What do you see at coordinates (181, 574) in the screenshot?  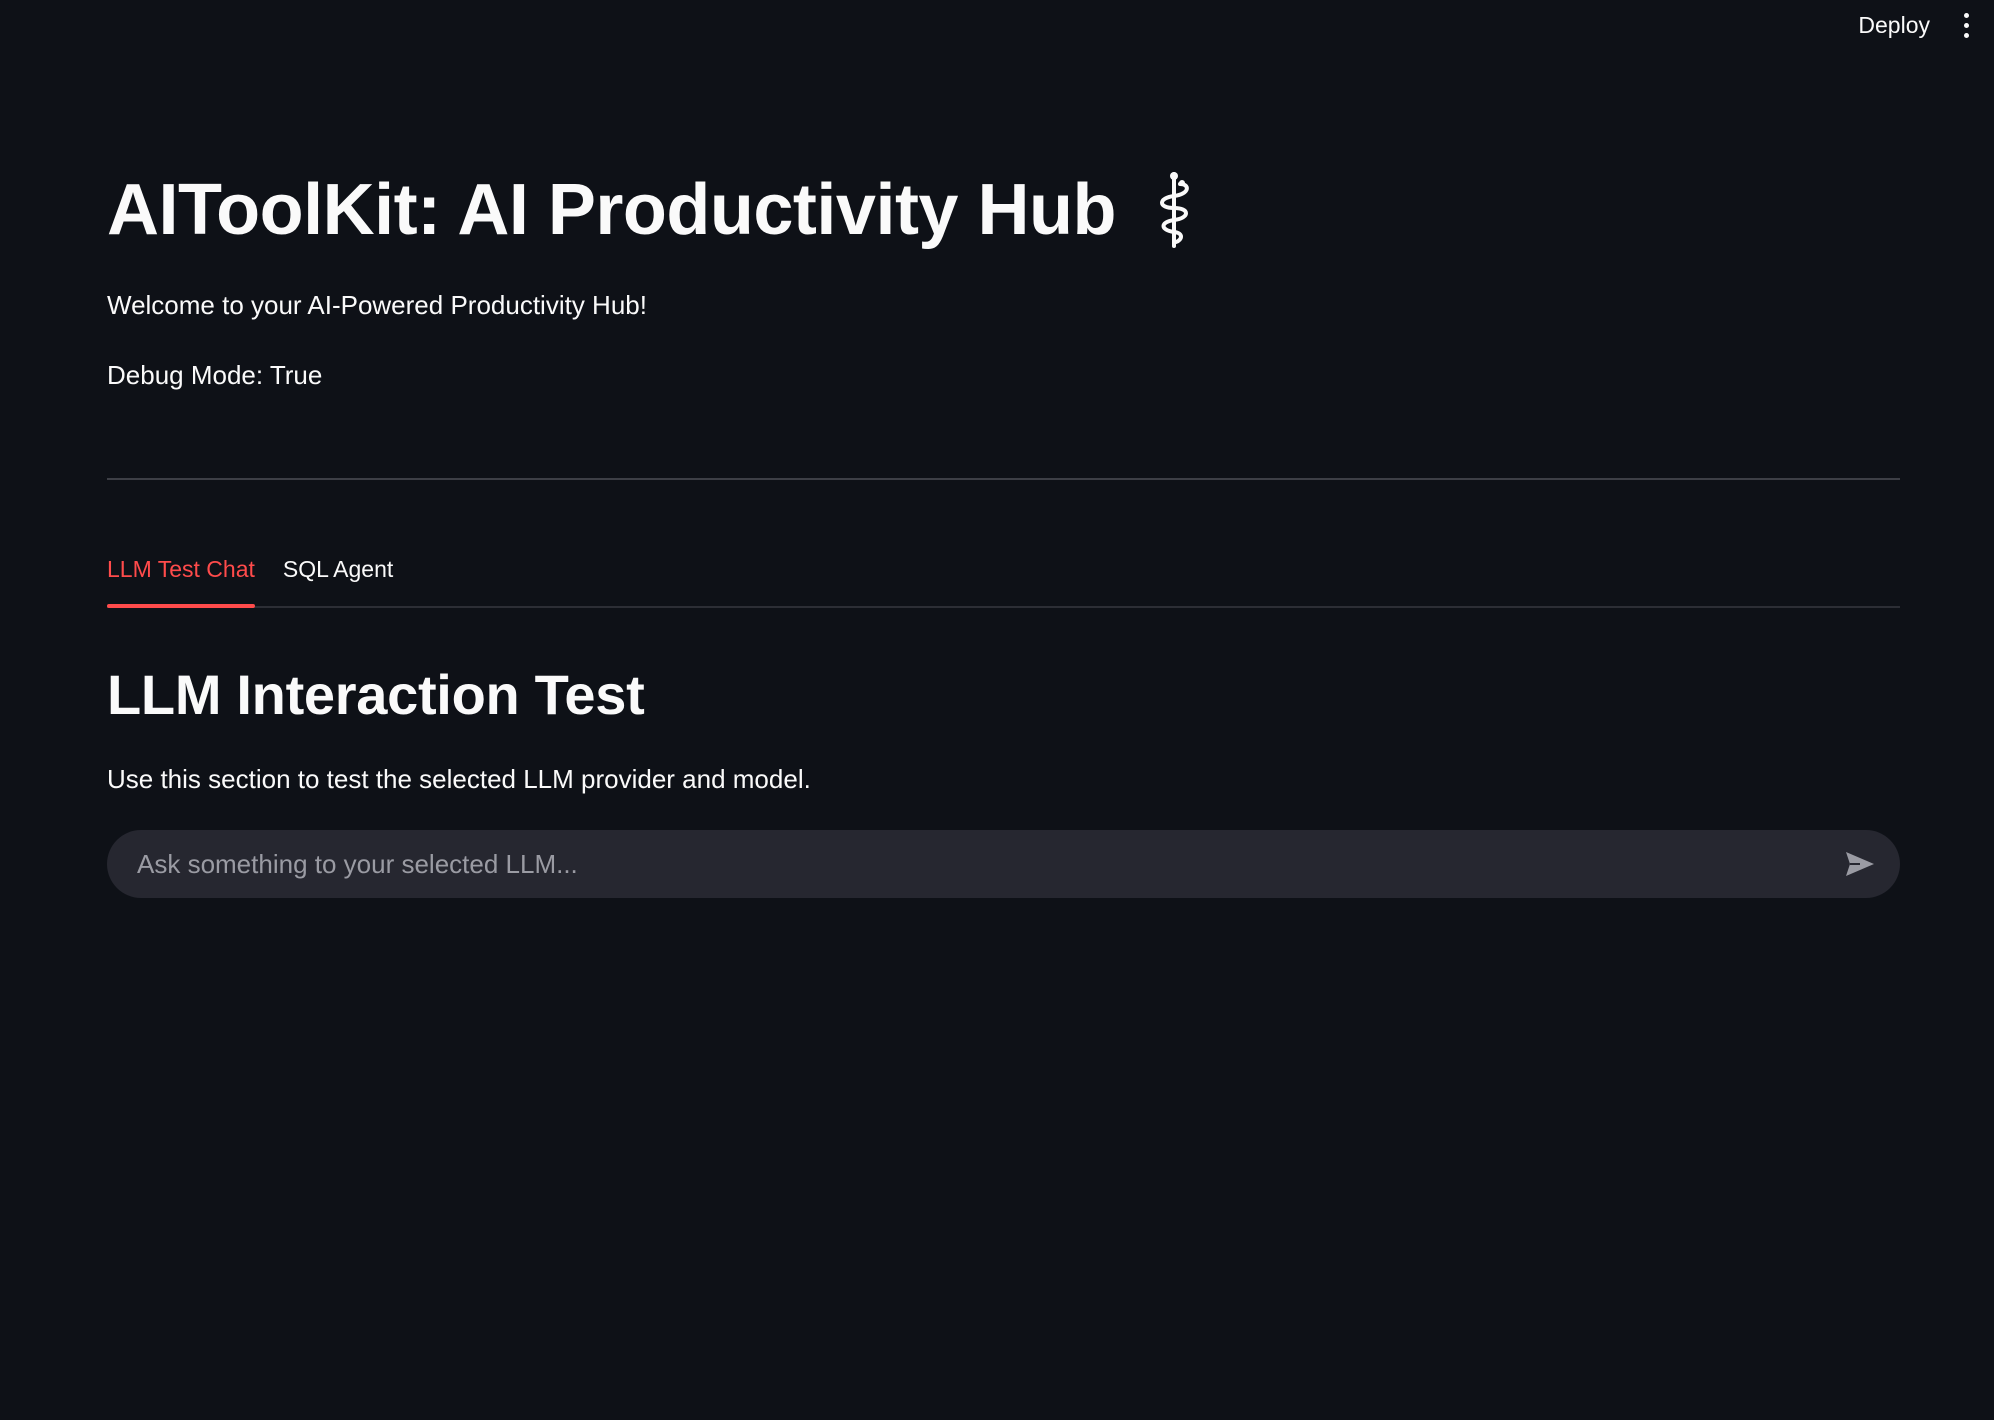 I see `tab-llm-test-chat: LLM Test Chat` at bounding box center [181, 574].